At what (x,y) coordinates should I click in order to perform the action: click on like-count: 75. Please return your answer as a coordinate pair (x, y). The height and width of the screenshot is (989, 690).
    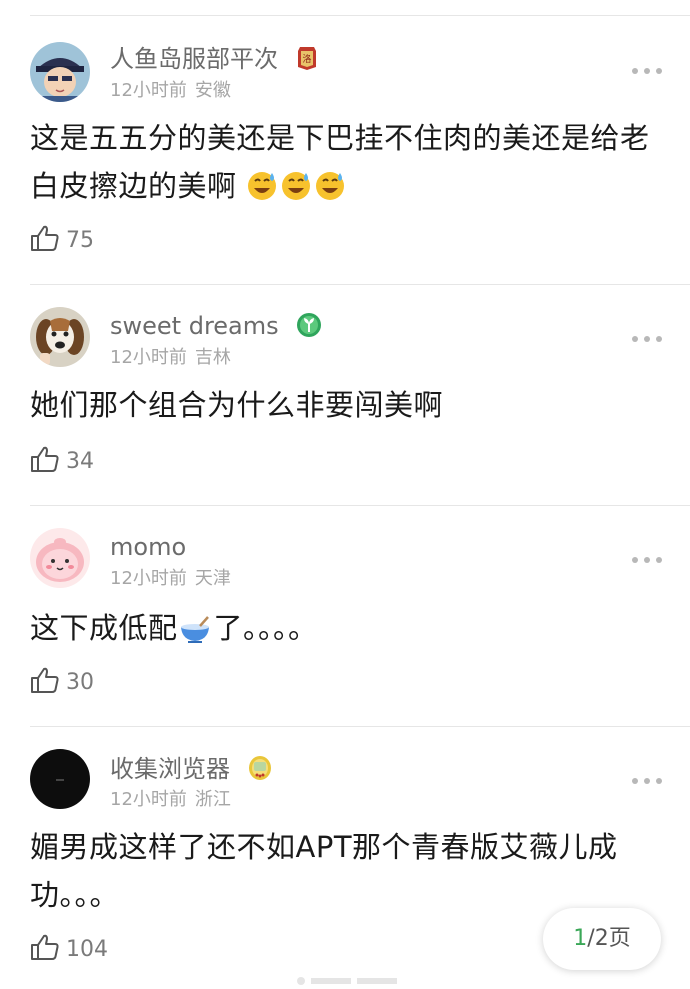
    Looking at the image, I should click on (80, 240).